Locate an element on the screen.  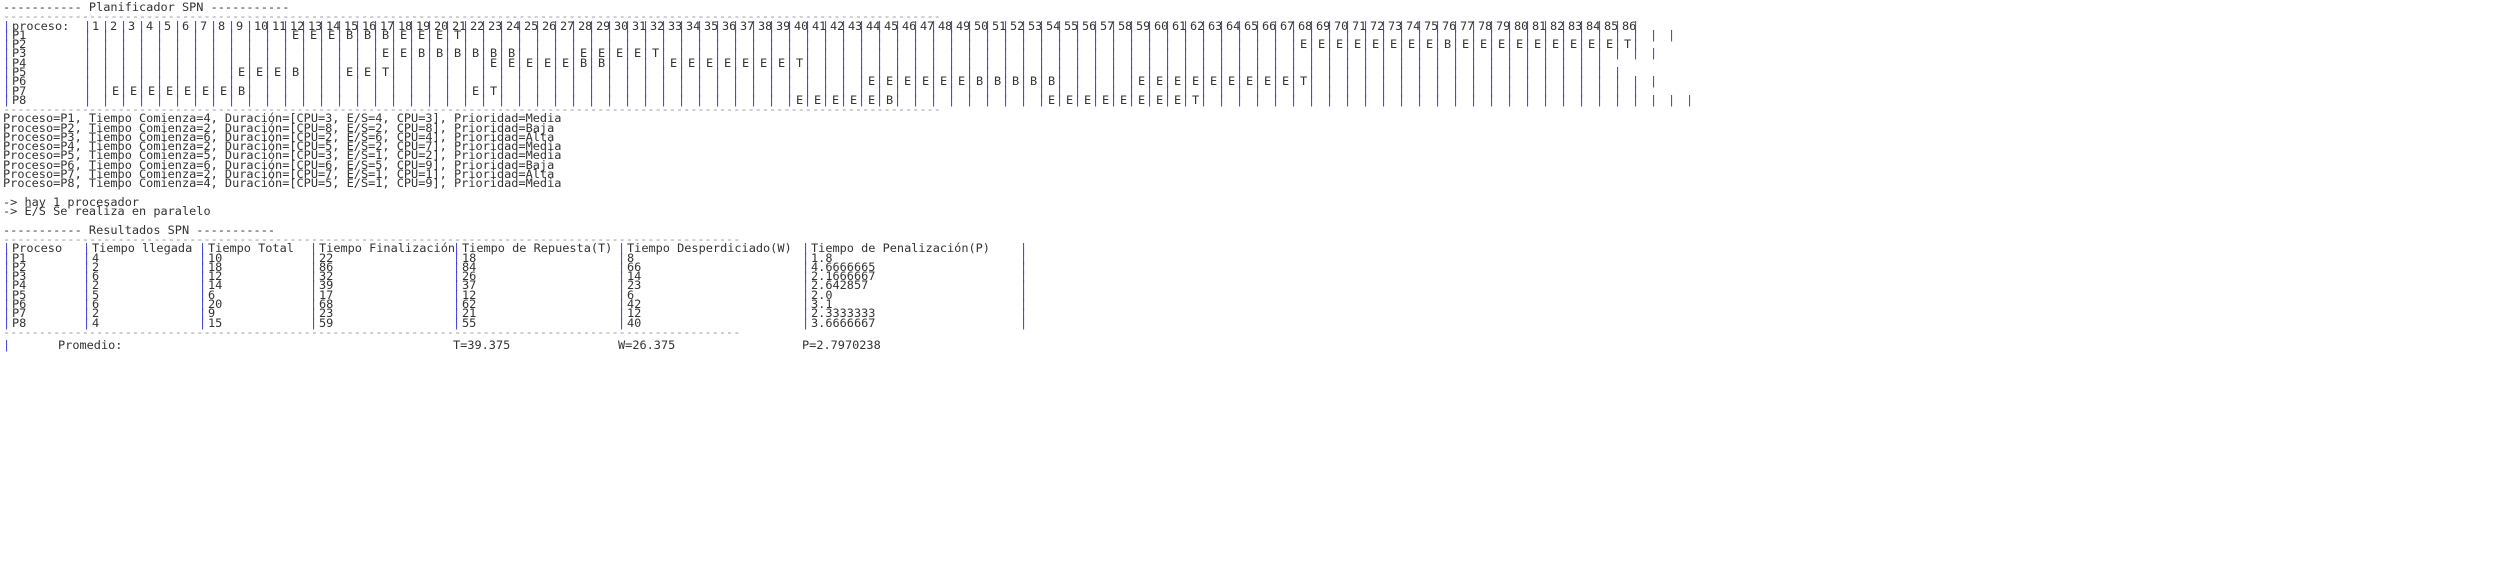
results-header-cell: Tiempo Finalización is located at coordinates (387, 248).